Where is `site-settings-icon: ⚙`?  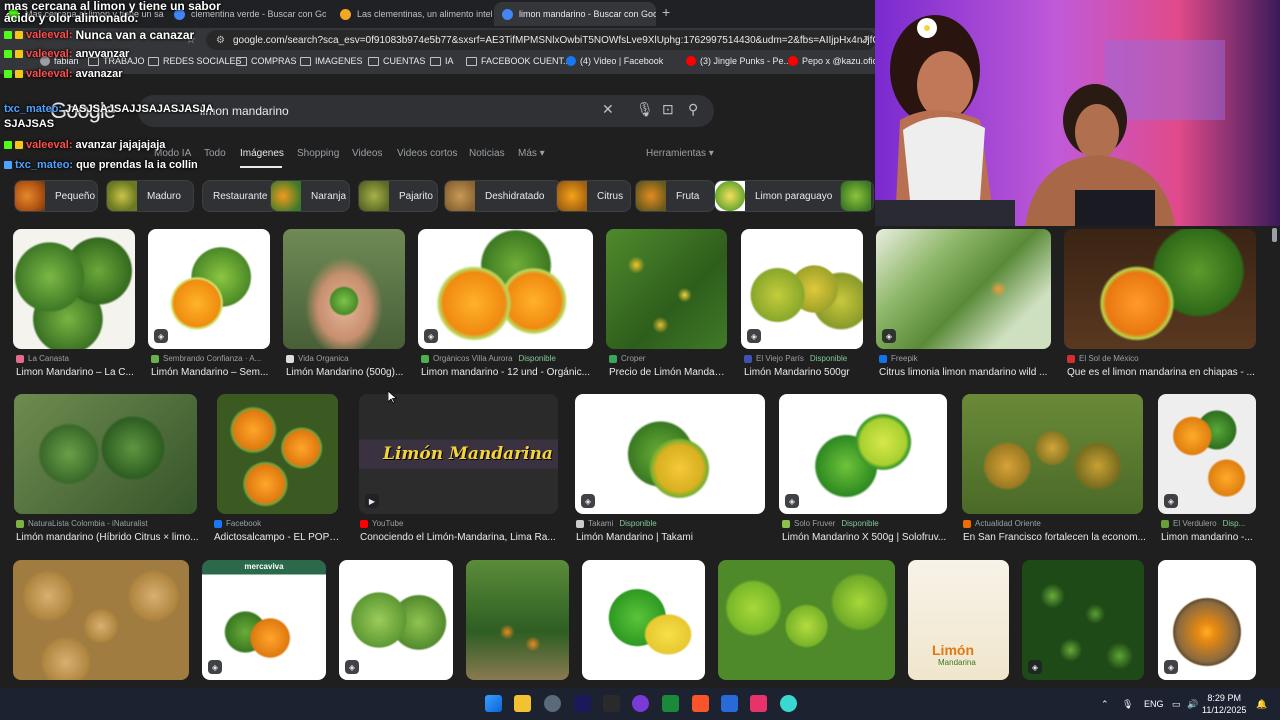 site-settings-icon: ⚙ is located at coordinates (220, 40).